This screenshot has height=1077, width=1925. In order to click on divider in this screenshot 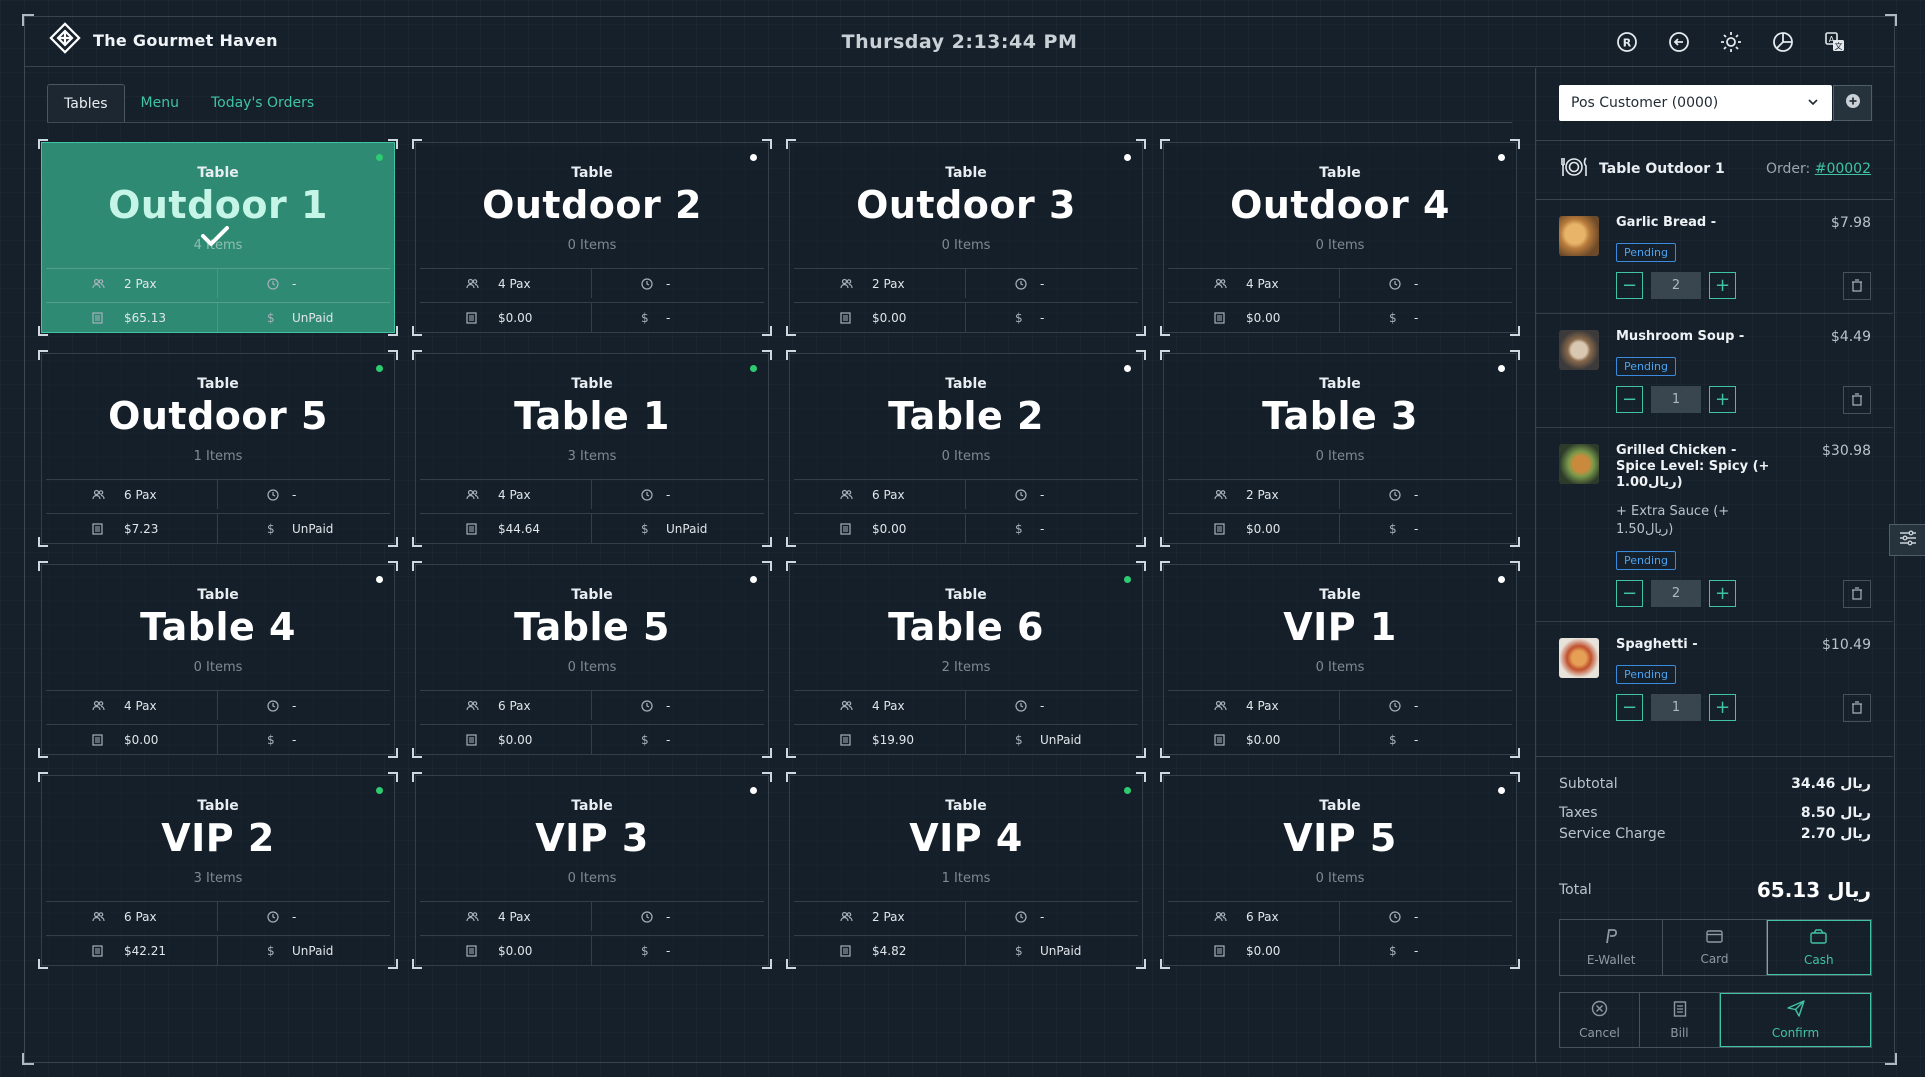, I will do `click(1714, 140)`.